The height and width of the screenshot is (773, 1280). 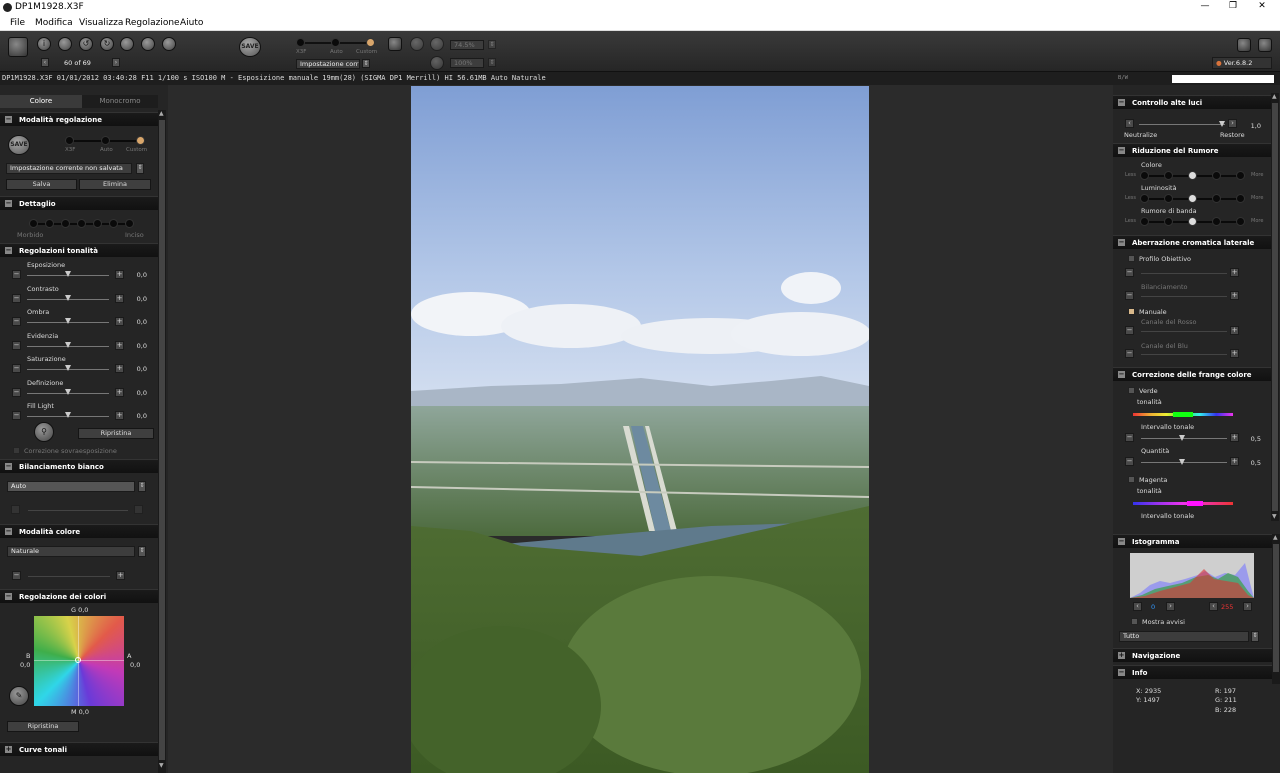 I want to click on color-mode-minus-button: −, so click(x=16, y=575).